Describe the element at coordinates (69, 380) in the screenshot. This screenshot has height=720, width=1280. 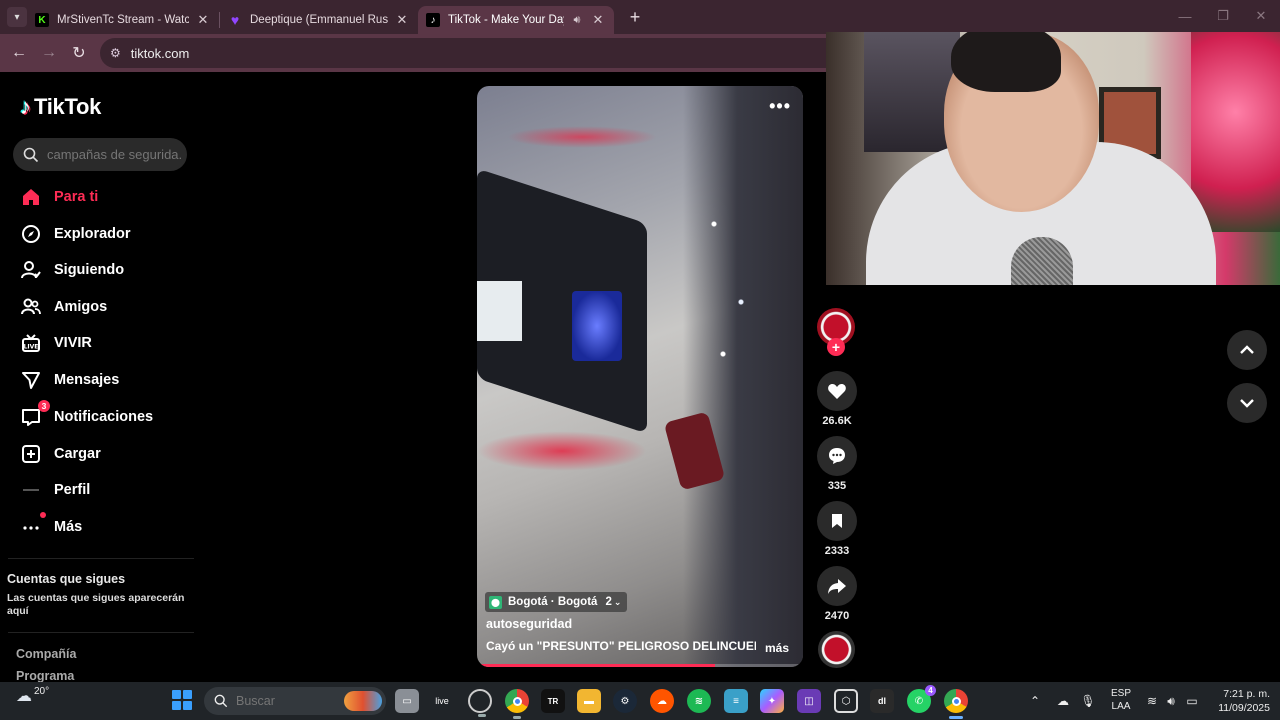
I see `nav-messages: Mensajes` at that location.